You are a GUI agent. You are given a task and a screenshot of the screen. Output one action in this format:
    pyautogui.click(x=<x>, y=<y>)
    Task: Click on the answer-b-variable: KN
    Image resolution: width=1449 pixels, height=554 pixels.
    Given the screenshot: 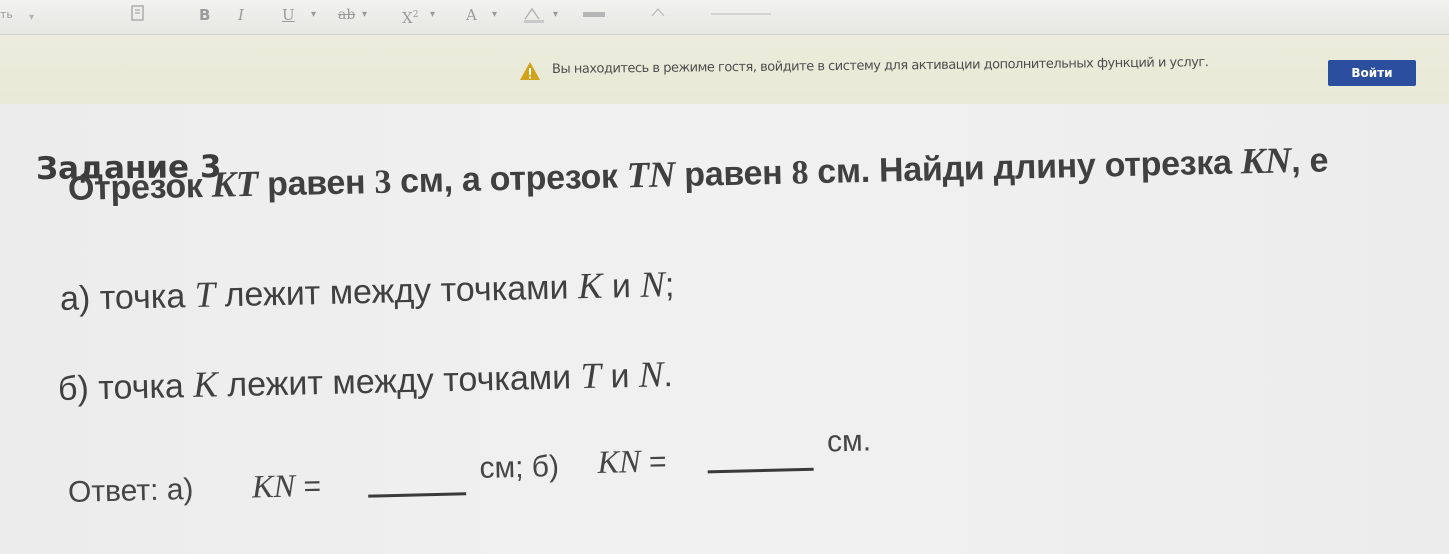 What is the action you would take?
    pyautogui.click(x=619, y=463)
    